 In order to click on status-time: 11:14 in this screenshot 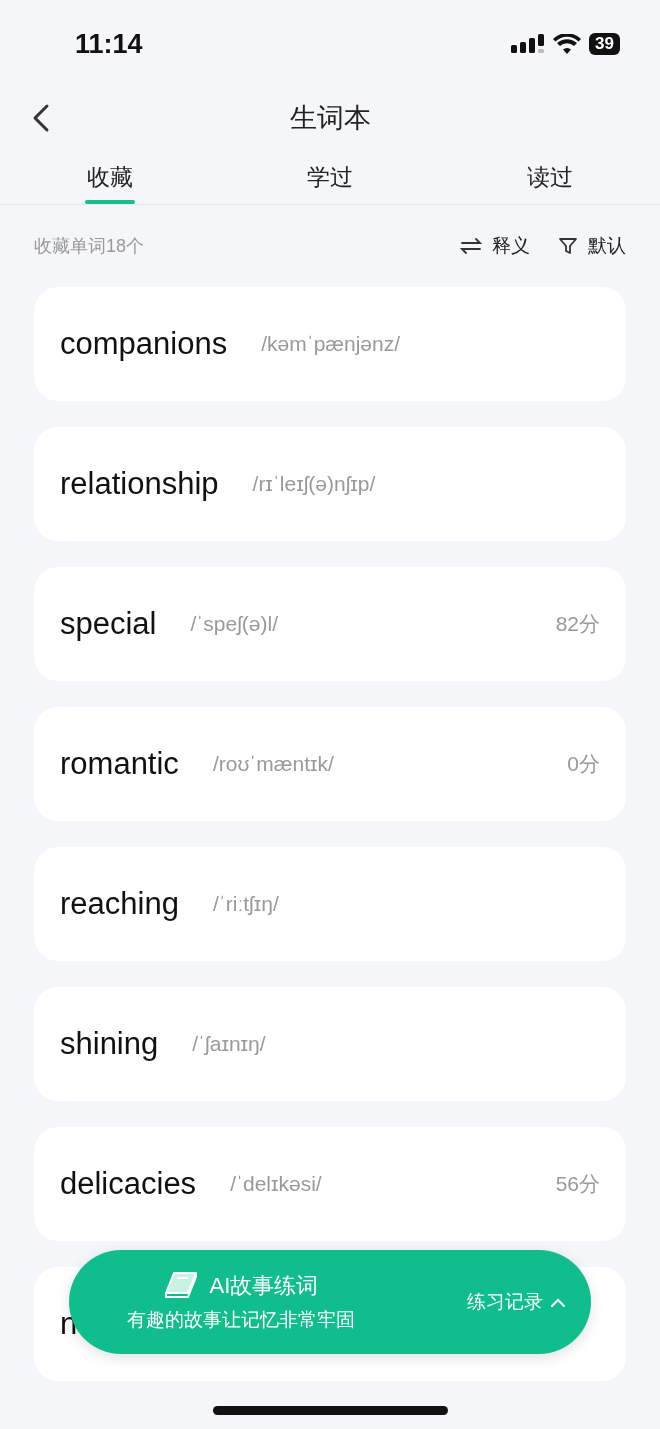, I will do `click(109, 44)`.